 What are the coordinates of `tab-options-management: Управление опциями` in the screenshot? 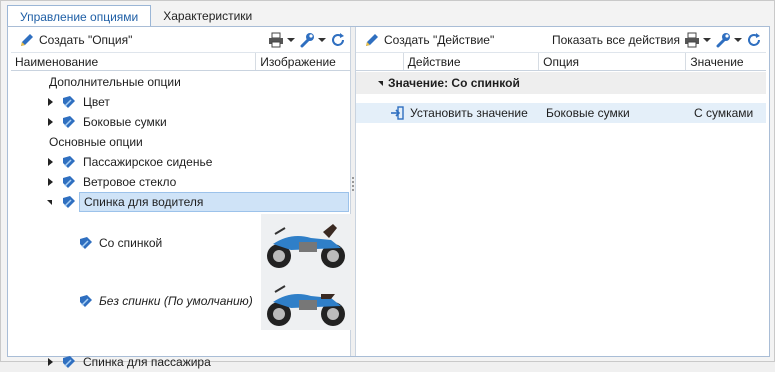 It's located at (79, 16).